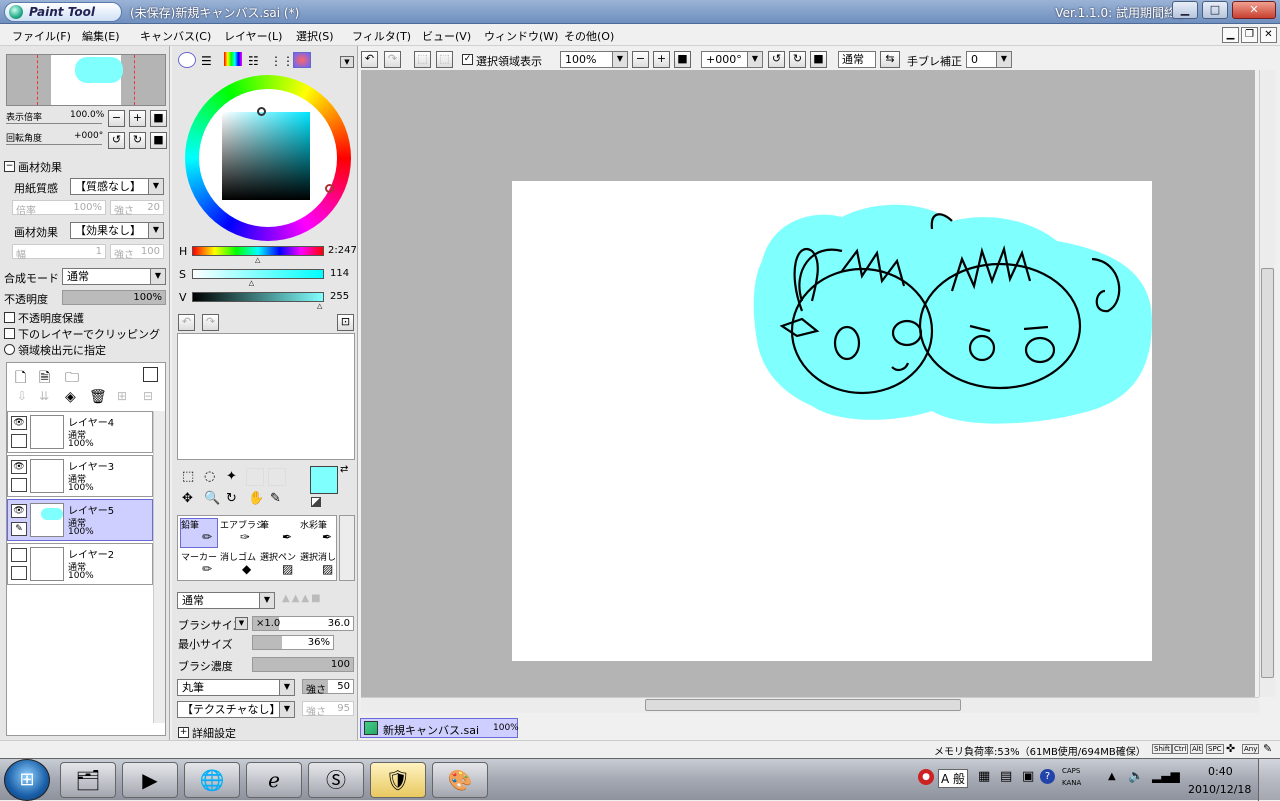 The height and width of the screenshot is (801, 1280). What do you see at coordinates (1166, 776) in the screenshot?
I see `network-signal-icon: ▂▄▆` at bounding box center [1166, 776].